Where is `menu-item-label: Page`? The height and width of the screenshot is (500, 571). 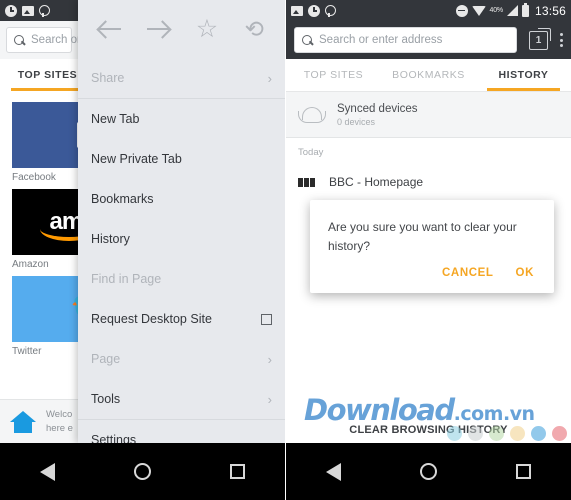
menu-item-label: Page is located at coordinates (106, 359).